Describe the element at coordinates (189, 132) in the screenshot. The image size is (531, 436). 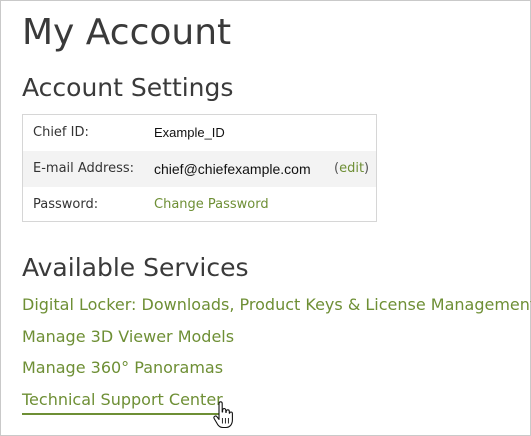
I see `chief-id-value: Example_ID` at that location.